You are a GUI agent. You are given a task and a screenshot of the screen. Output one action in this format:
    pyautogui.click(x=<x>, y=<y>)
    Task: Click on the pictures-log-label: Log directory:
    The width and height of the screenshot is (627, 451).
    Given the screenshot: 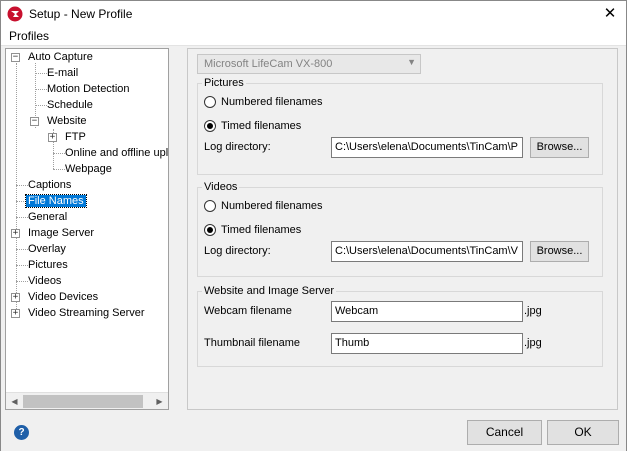 What is the action you would take?
    pyautogui.click(x=237, y=147)
    